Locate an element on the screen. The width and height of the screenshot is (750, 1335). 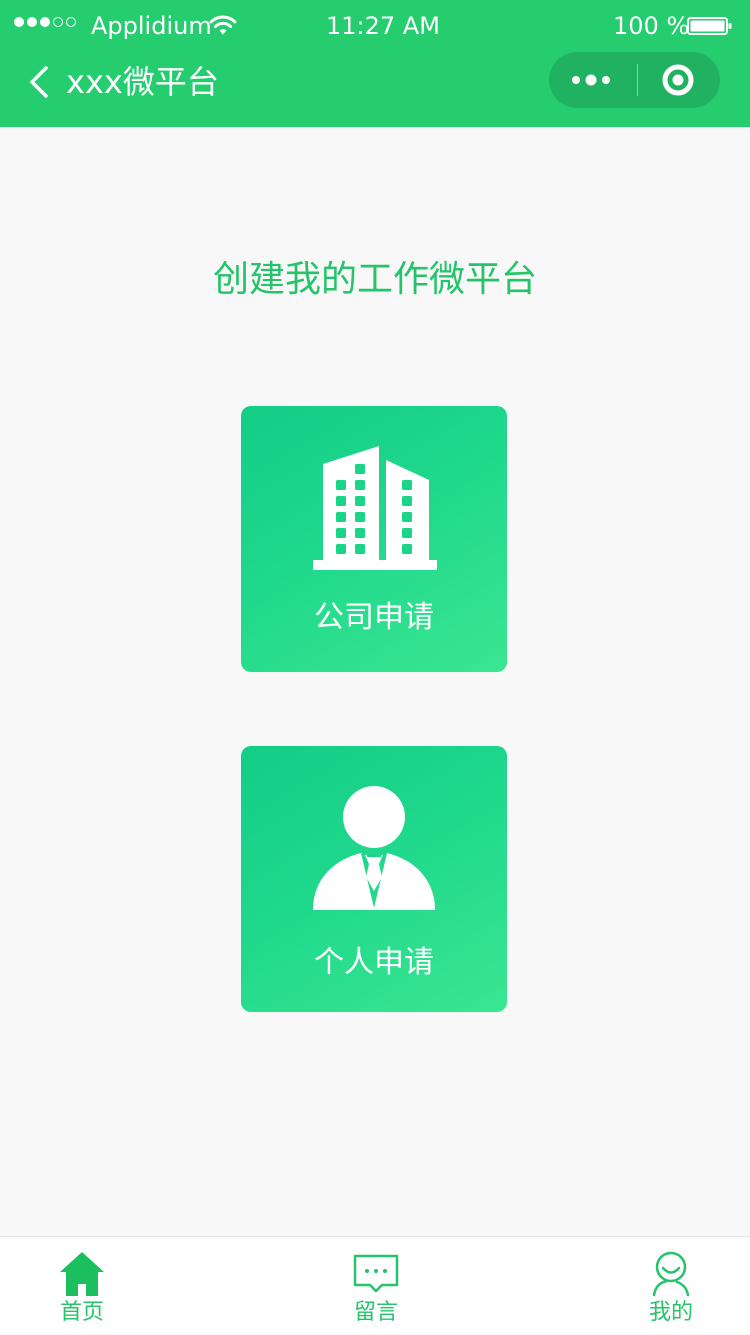
mini-program-capsule is located at coordinates (634, 80).